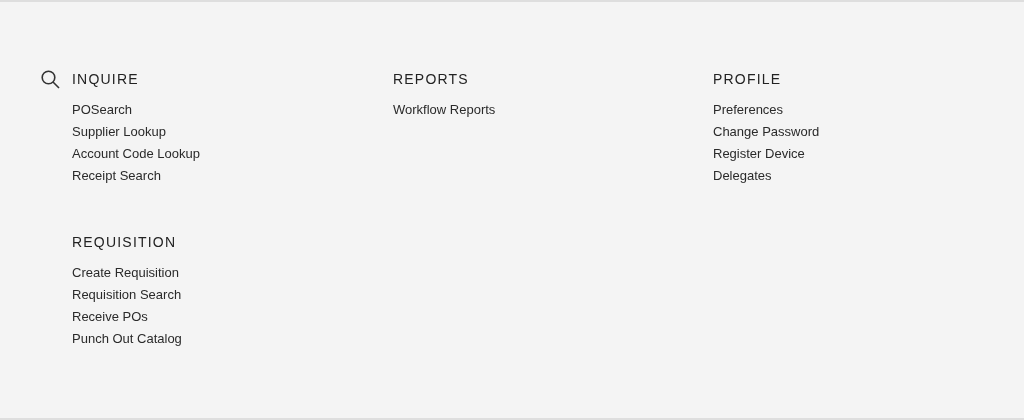  What do you see at coordinates (119, 132) in the screenshot?
I see `menu-link: Supplier Lookup` at bounding box center [119, 132].